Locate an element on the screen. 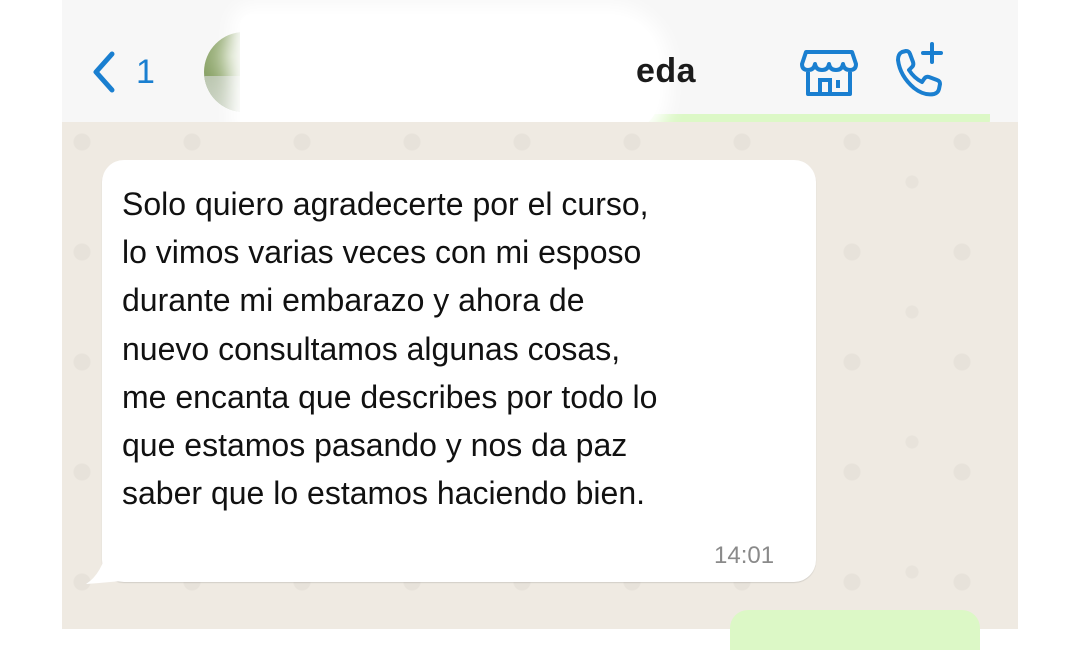  name-redaction is located at coordinates (450, 74).